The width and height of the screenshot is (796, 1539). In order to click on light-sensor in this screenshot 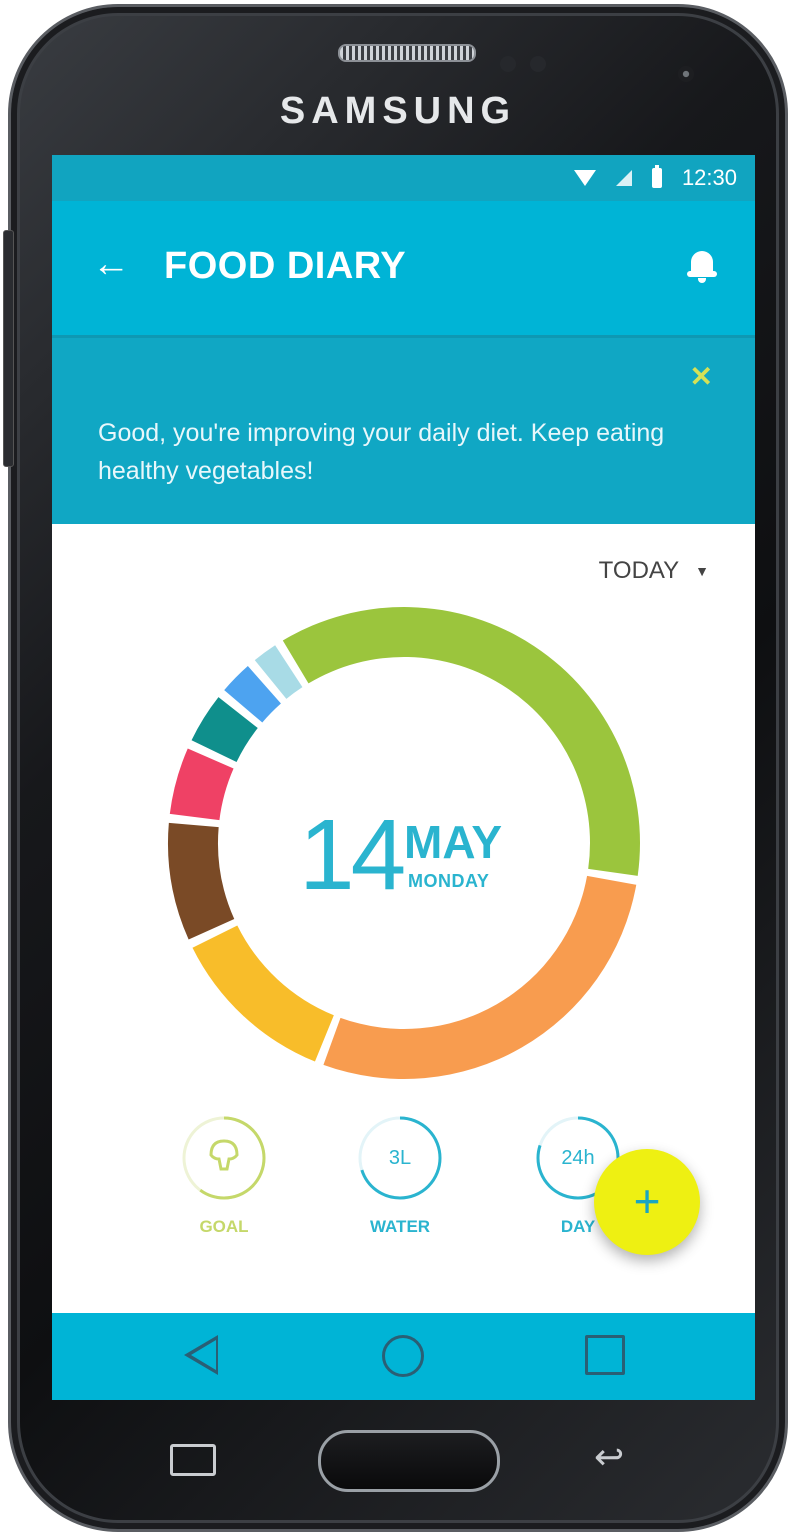, I will do `click(538, 64)`.